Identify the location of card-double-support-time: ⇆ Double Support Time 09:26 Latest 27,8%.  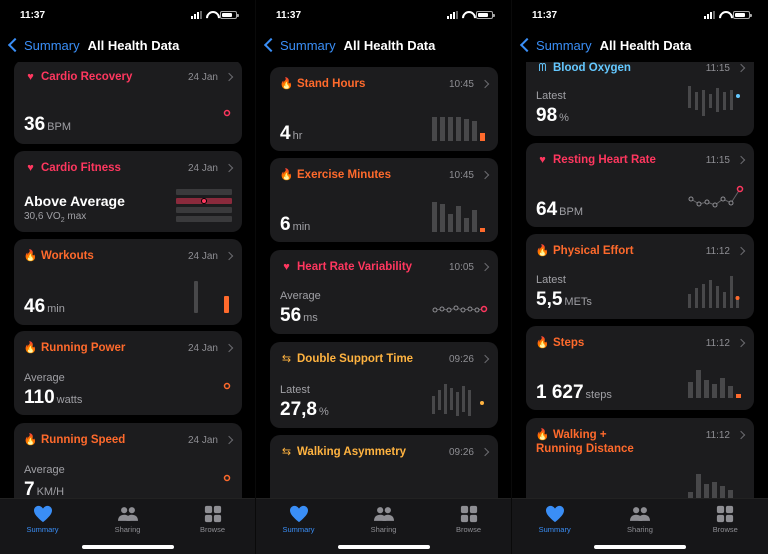
(384, 385).